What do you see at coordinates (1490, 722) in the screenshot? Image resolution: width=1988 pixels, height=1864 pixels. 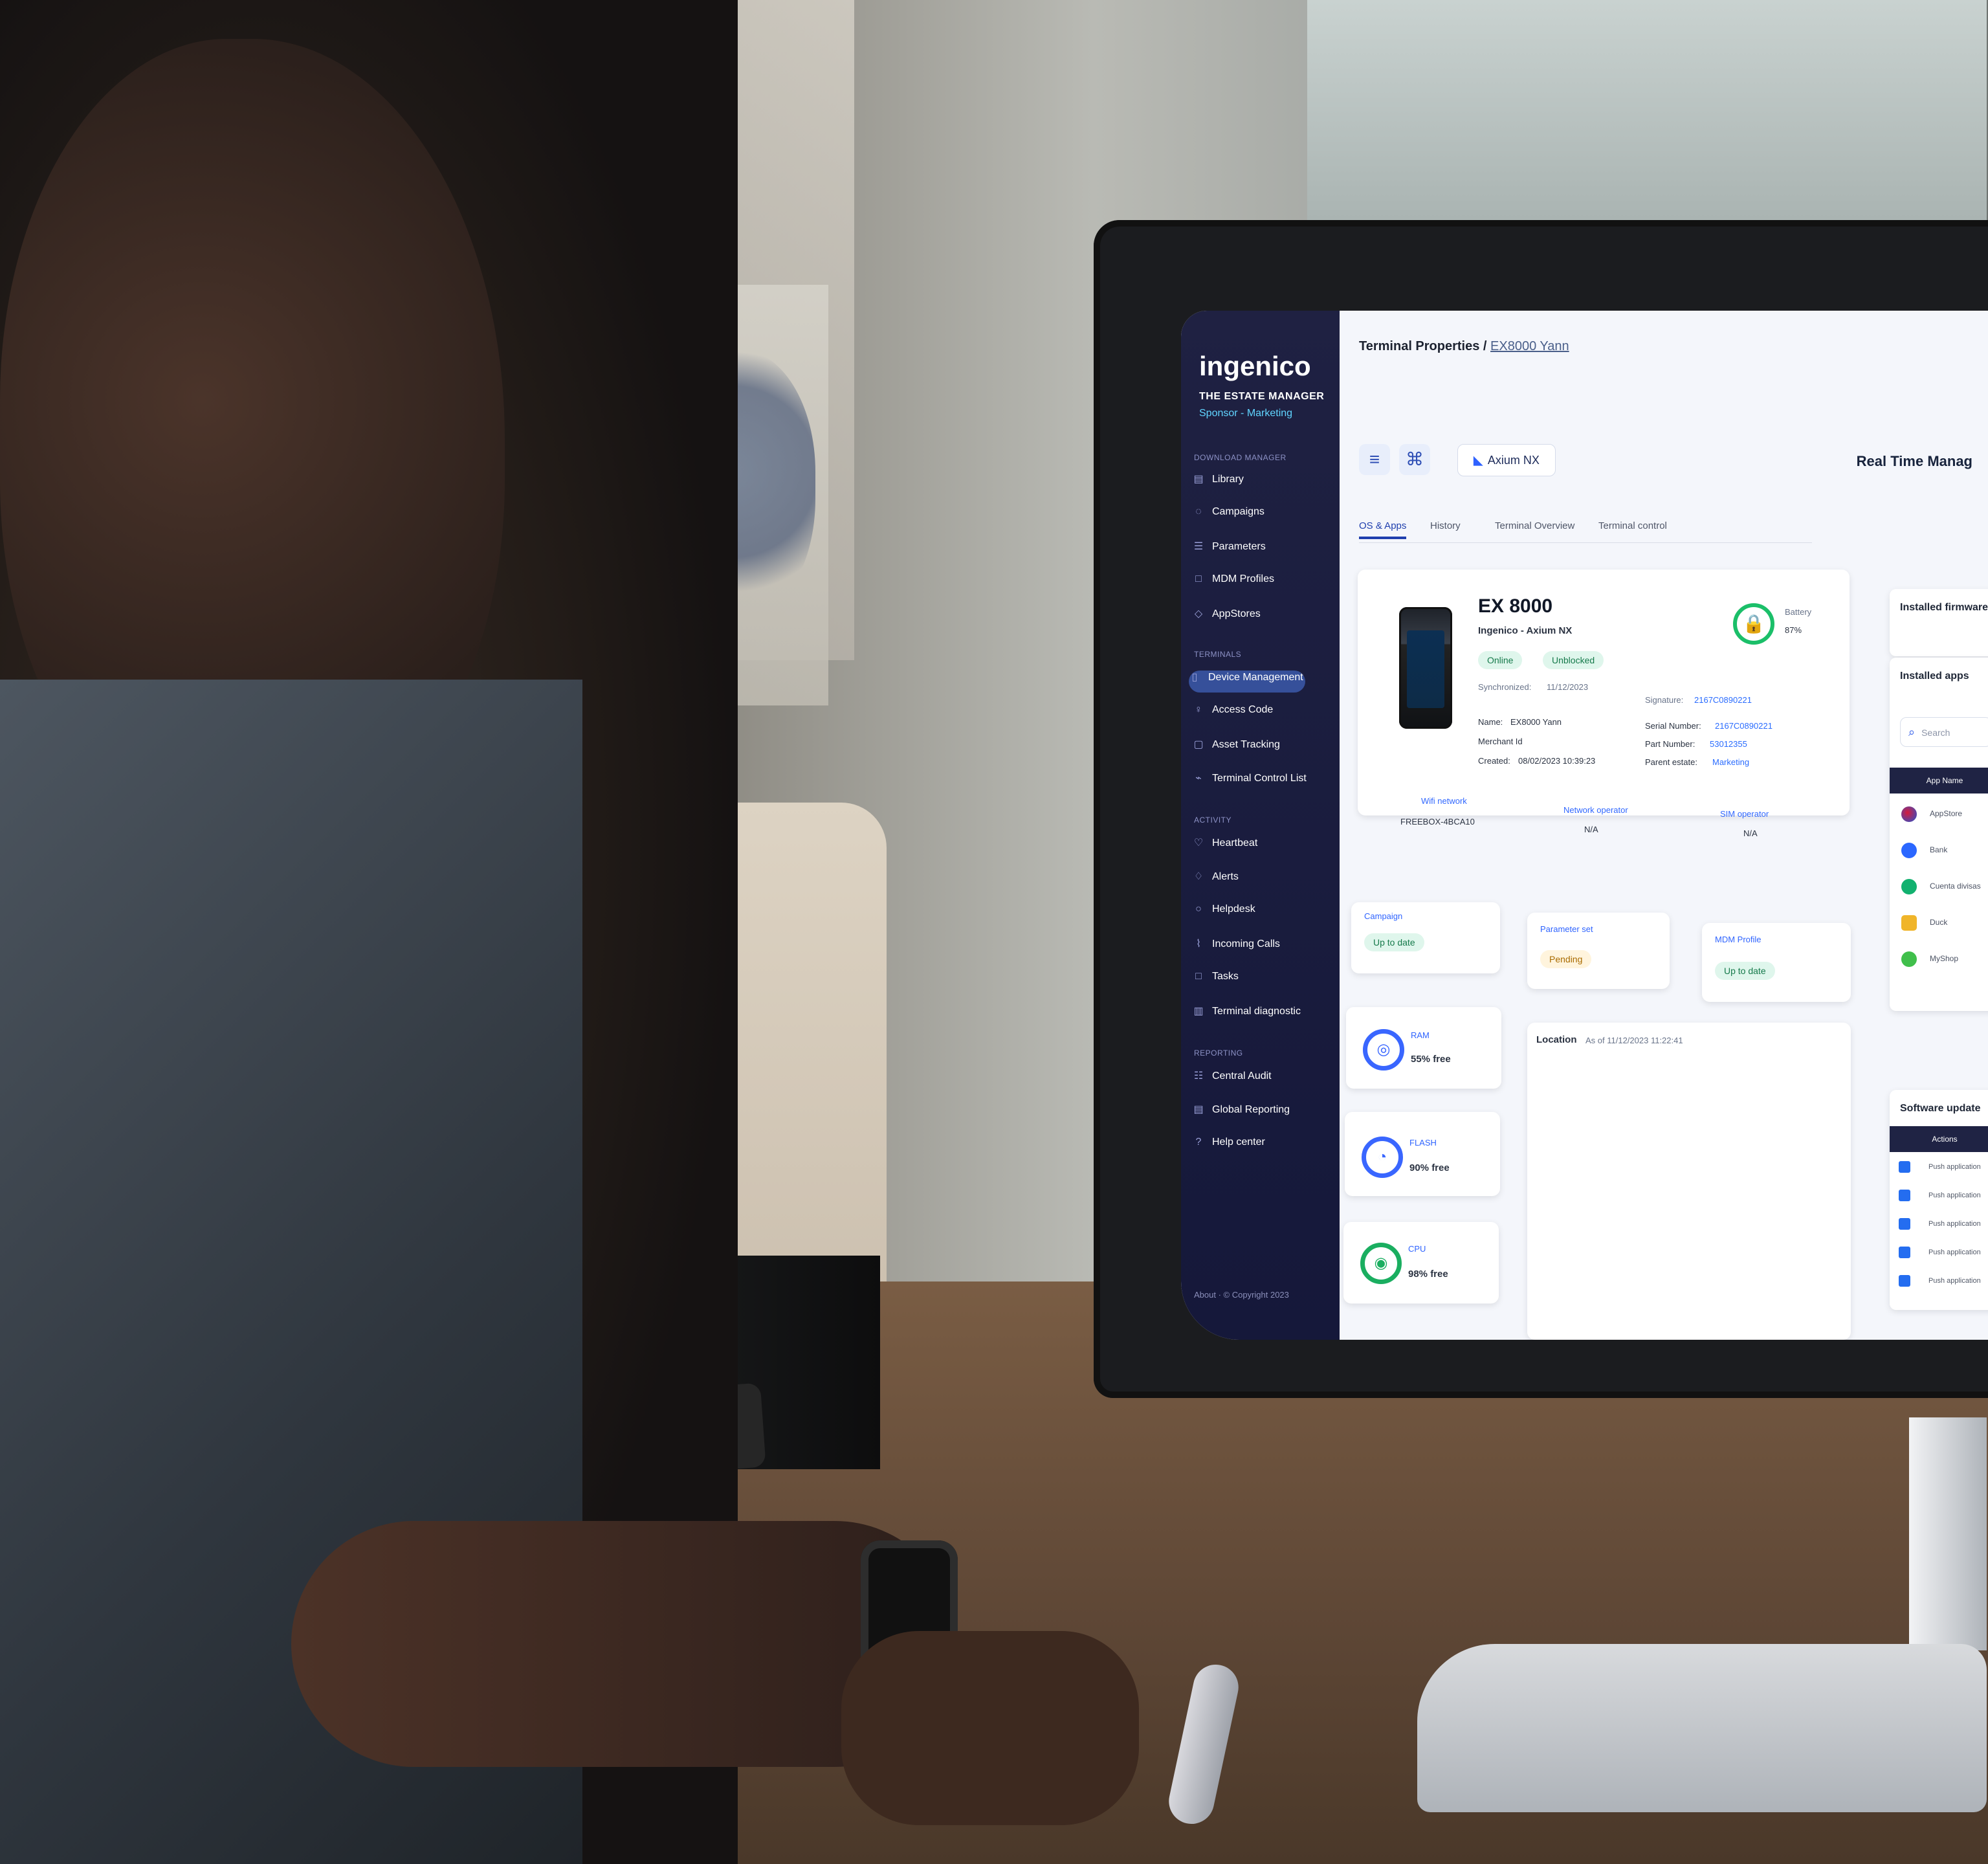 I see `name-label: Name:` at bounding box center [1490, 722].